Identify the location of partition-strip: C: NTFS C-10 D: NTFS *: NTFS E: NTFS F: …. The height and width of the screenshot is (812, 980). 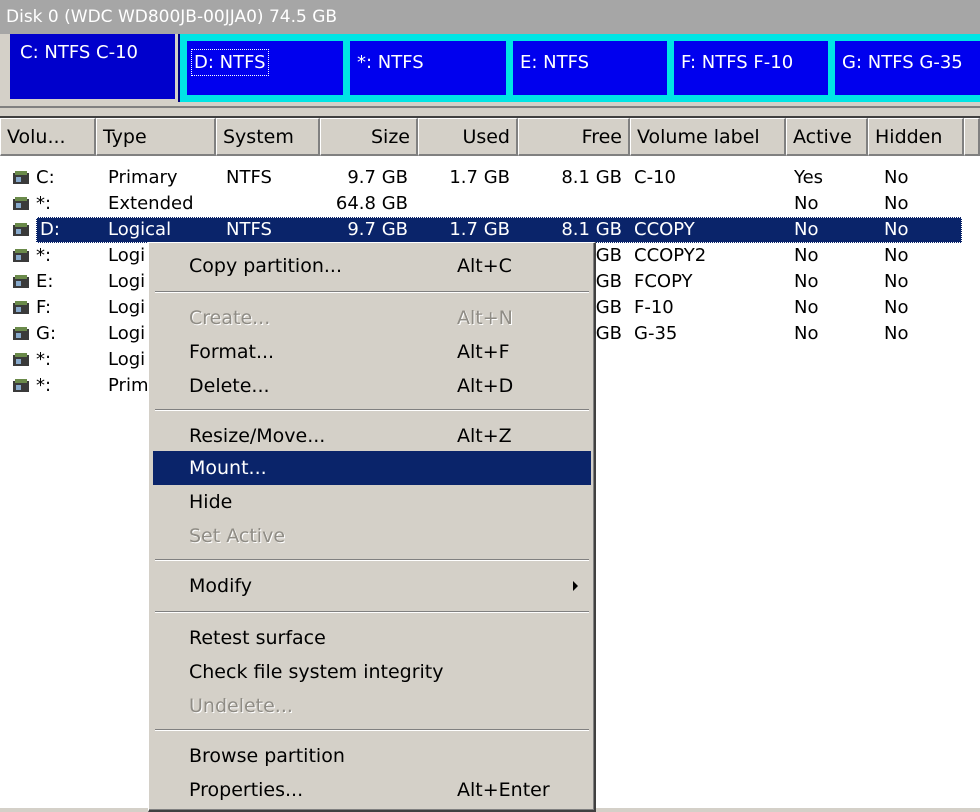
(495, 68).